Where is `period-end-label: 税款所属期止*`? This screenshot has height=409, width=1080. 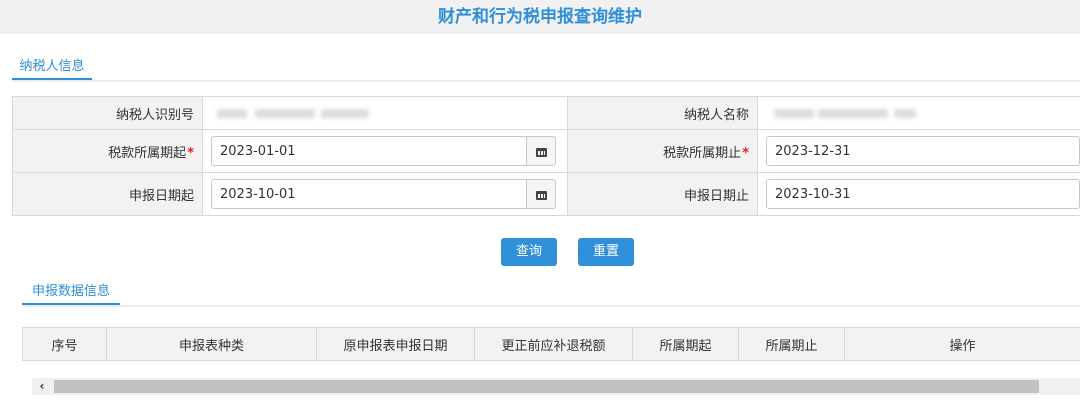
period-end-label: 税款所属期止* is located at coordinates (662, 151).